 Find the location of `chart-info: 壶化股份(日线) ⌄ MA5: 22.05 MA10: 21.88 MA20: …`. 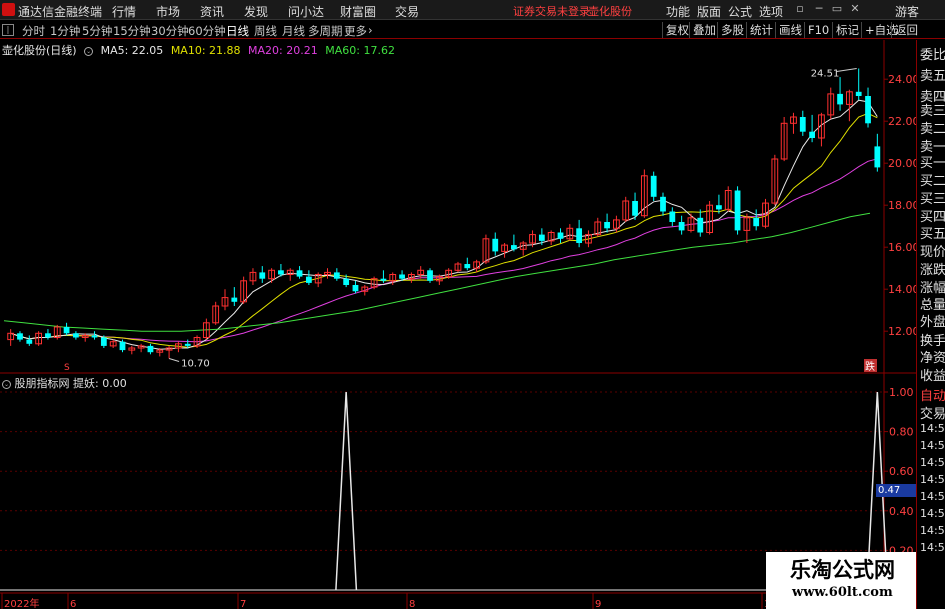

chart-info: 壶化股份(日线) ⌄ MA5: 22.05 MA10: 21.88 MA20: … is located at coordinates (200, 50).